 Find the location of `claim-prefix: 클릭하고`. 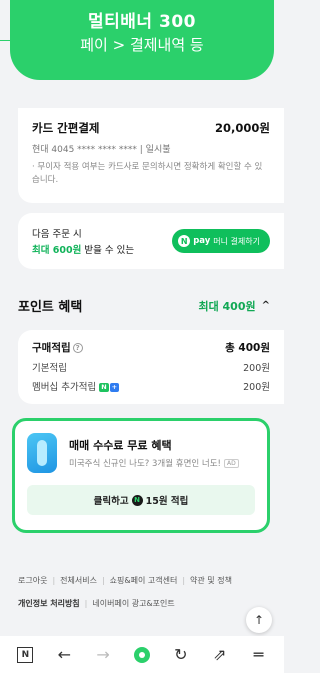

claim-prefix: 클릭하고 is located at coordinates (111, 501).